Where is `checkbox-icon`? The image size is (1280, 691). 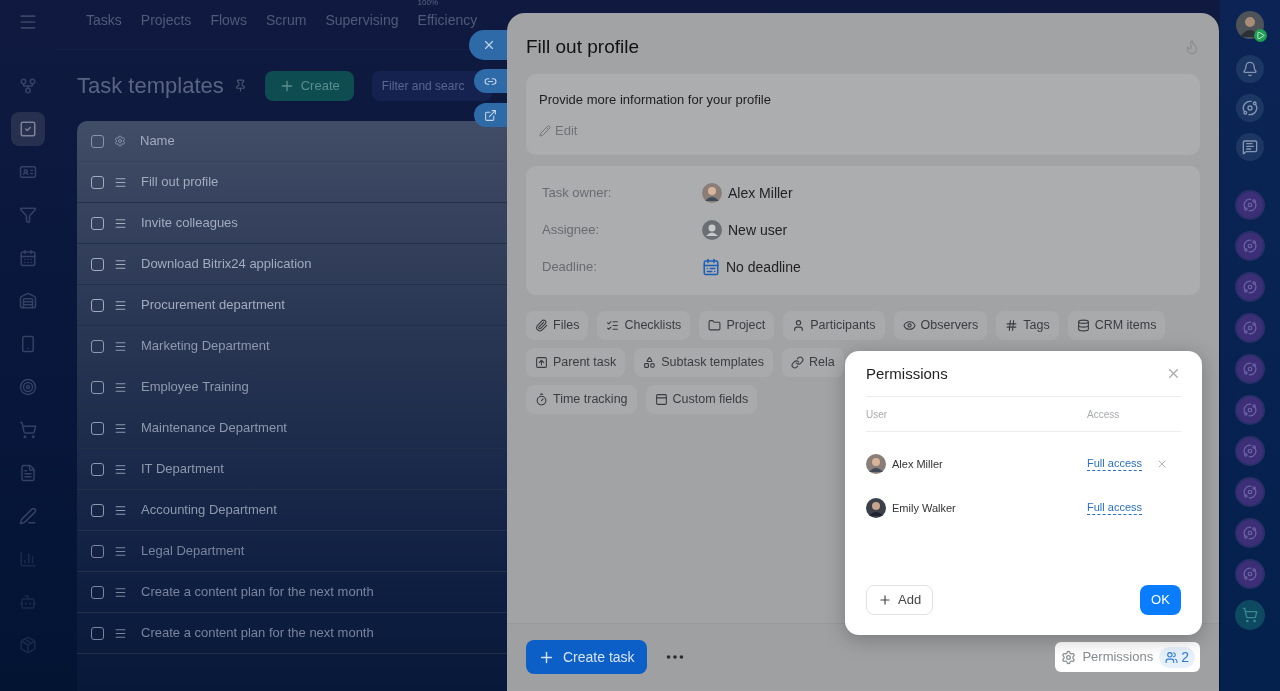
checkbox-icon is located at coordinates (28, 129).